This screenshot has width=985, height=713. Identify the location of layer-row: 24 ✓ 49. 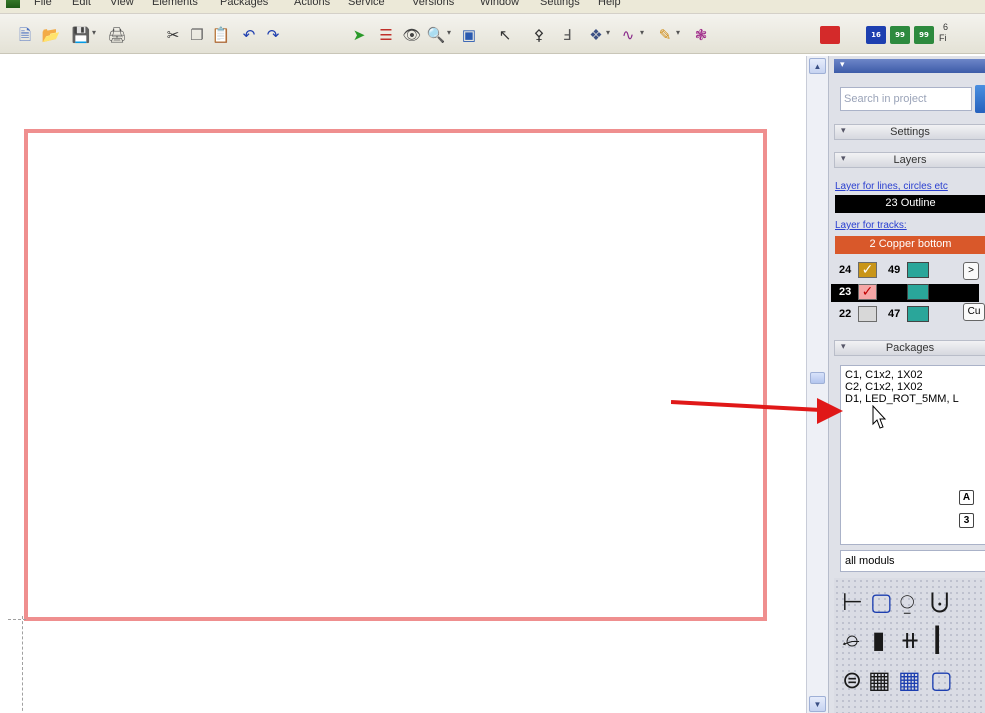
(909, 271).